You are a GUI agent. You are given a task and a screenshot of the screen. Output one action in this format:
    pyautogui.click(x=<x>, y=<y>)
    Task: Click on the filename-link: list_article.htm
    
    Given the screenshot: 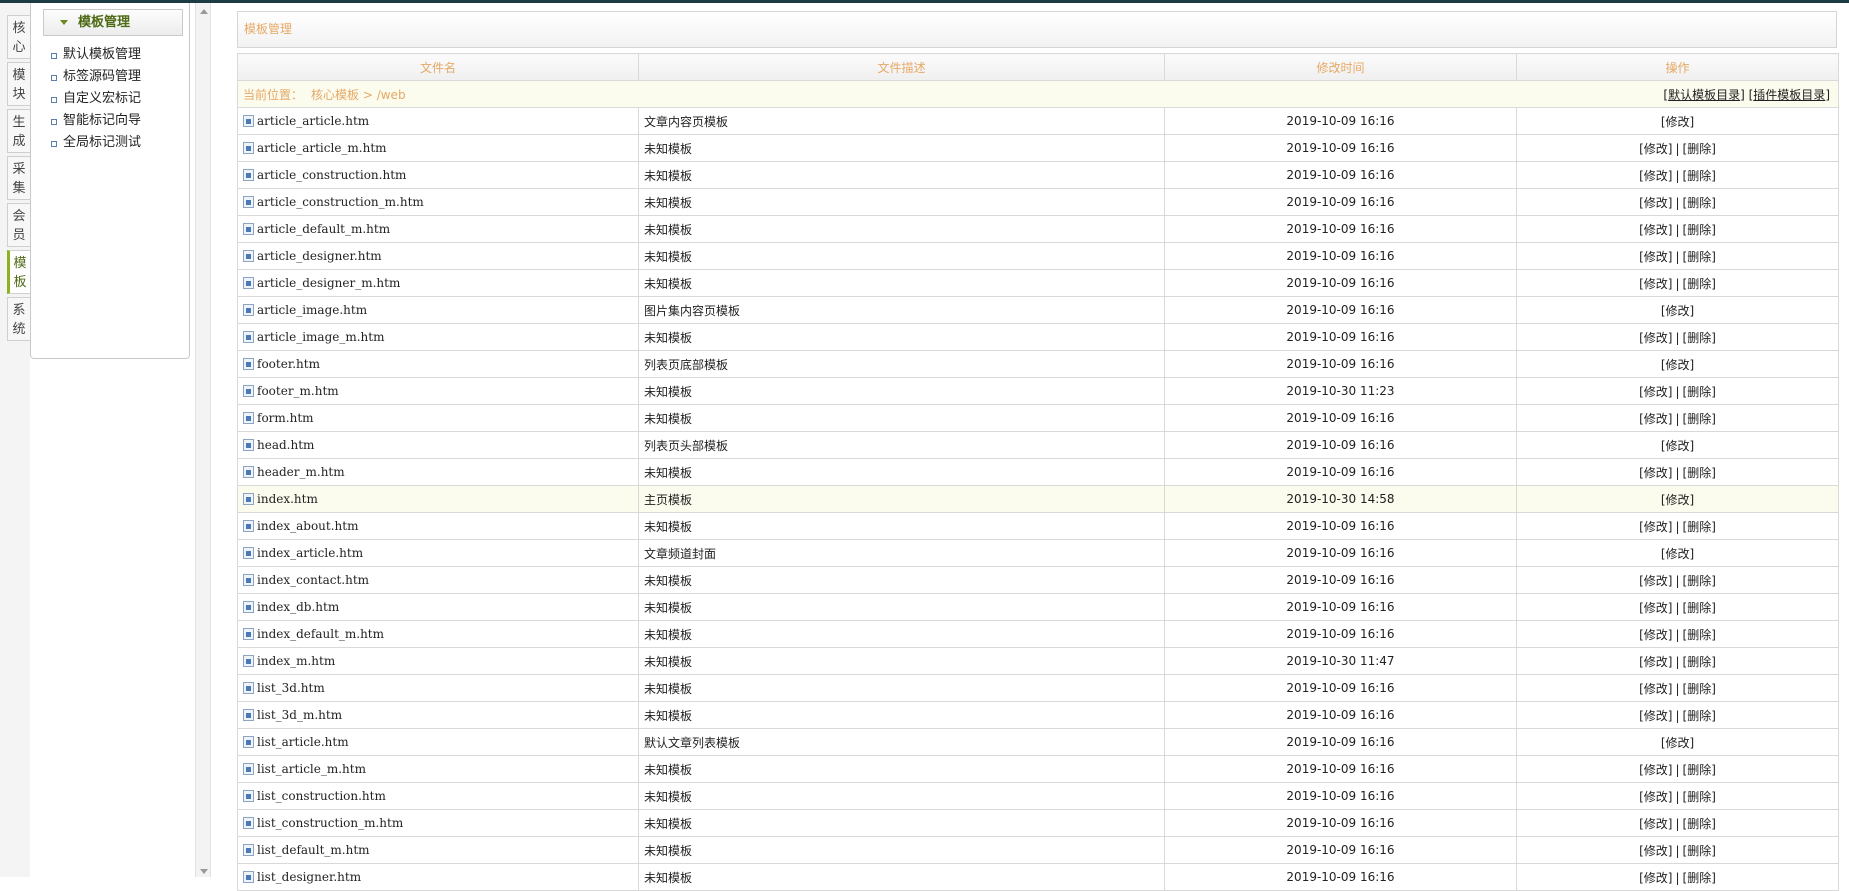 What is the action you would take?
    pyautogui.click(x=303, y=742)
    